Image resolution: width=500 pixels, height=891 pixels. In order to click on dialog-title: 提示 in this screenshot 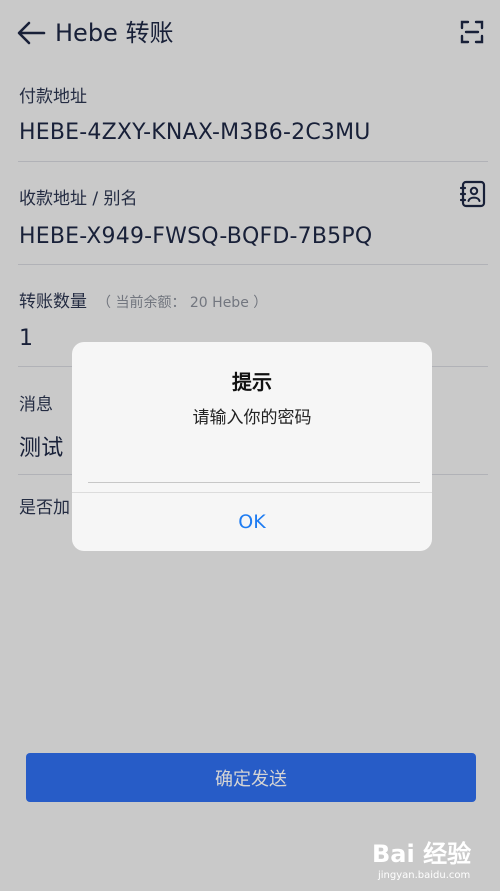, I will do `click(252, 382)`.